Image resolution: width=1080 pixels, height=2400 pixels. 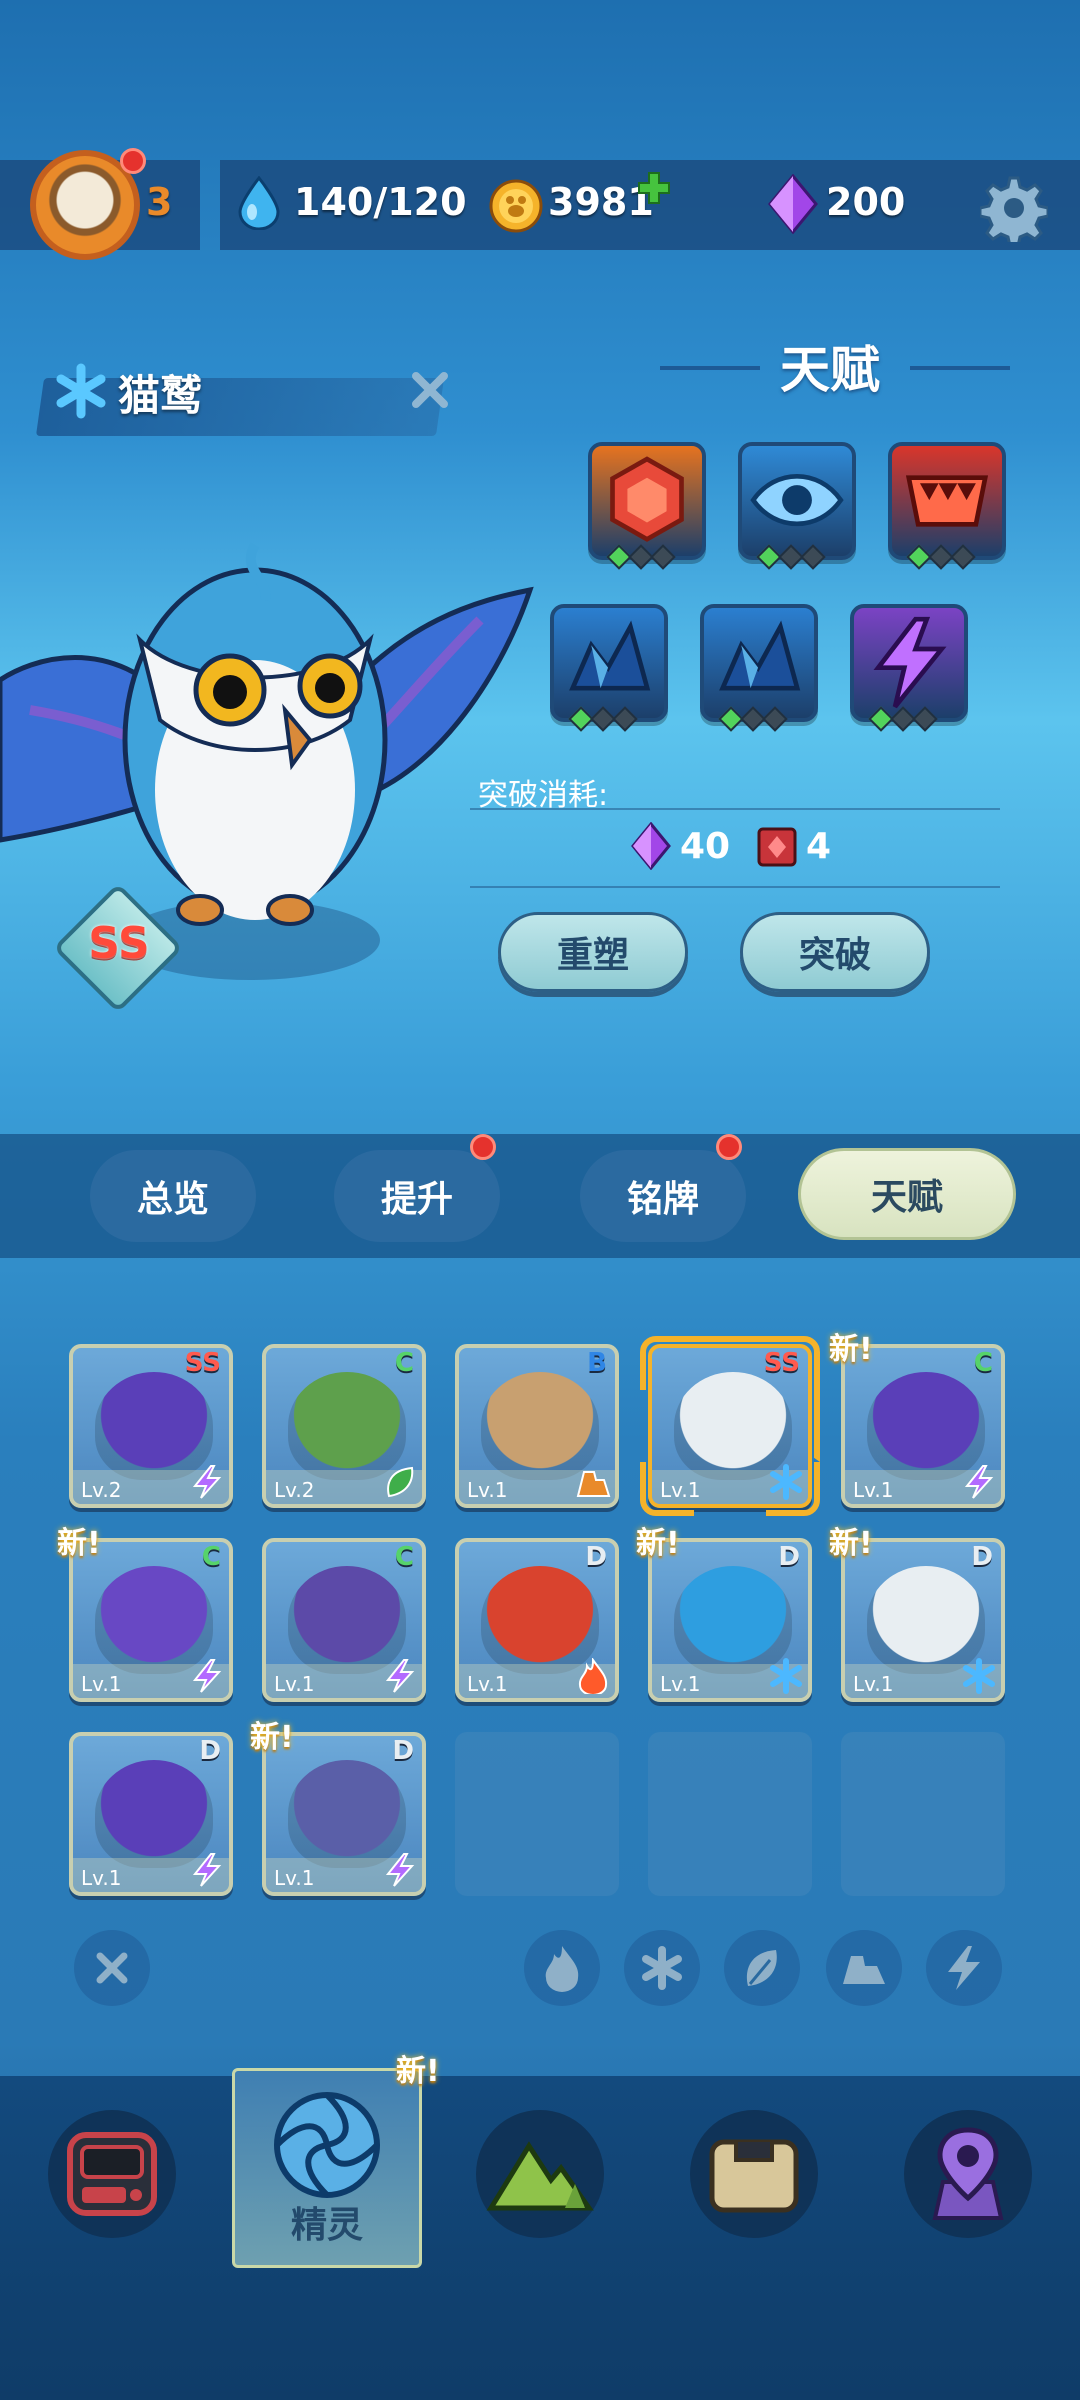 What do you see at coordinates (112, 2174) in the screenshot?
I see `nav-shop-button` at bounding box center [112, 2174].